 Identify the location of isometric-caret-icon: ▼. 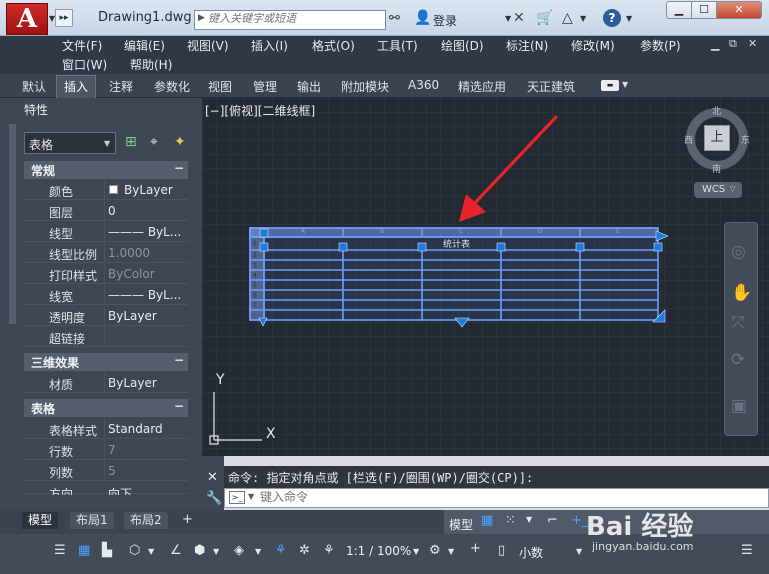
(151, 551).